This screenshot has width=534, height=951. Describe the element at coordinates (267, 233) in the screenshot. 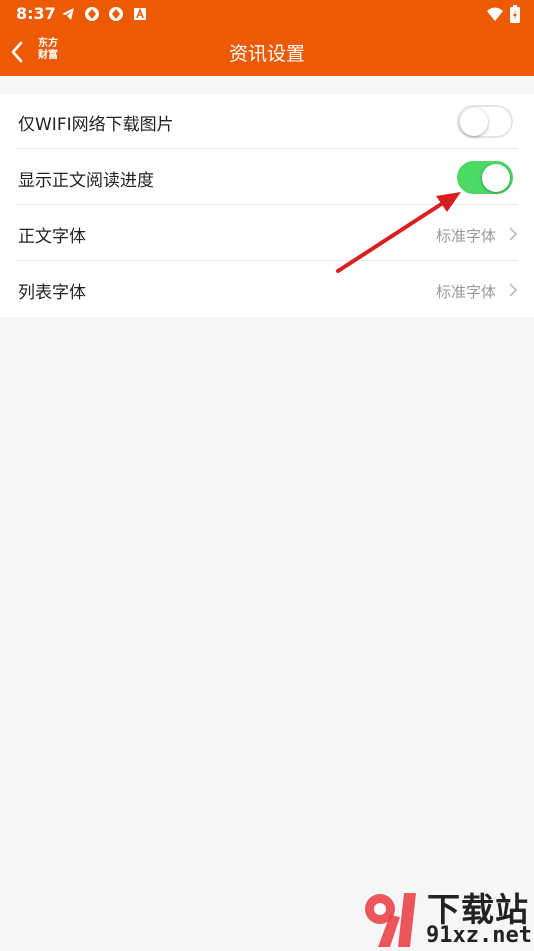

I see `setting-row-body-font: 正文字体 标准字体` at that location.